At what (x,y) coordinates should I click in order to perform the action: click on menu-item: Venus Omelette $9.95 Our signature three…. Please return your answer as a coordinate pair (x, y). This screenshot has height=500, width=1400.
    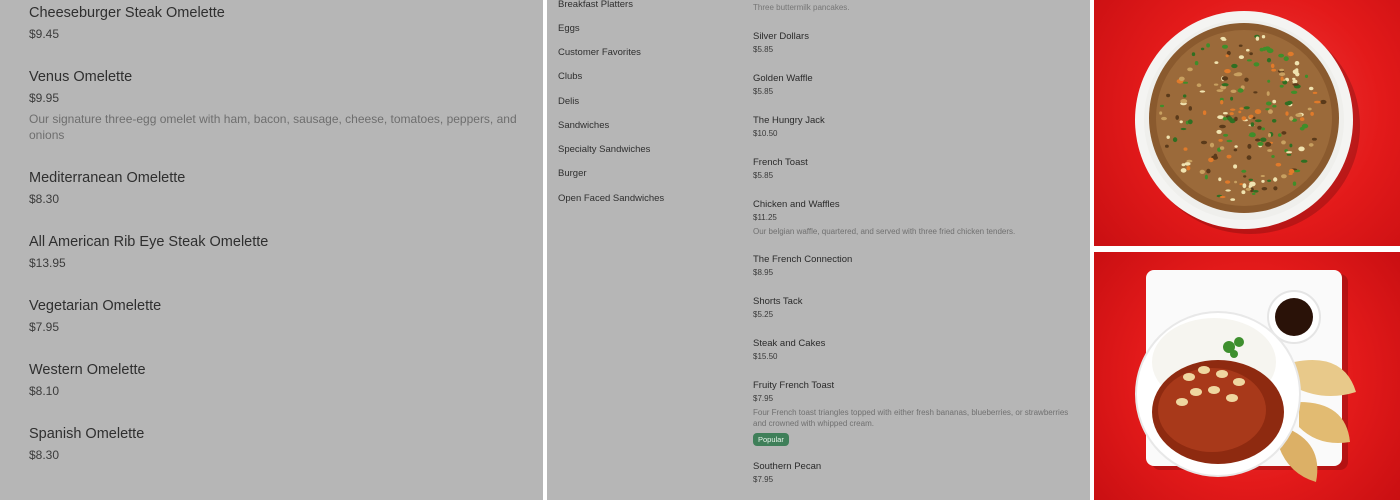
    Looking at the image, I should click on (276, 105).